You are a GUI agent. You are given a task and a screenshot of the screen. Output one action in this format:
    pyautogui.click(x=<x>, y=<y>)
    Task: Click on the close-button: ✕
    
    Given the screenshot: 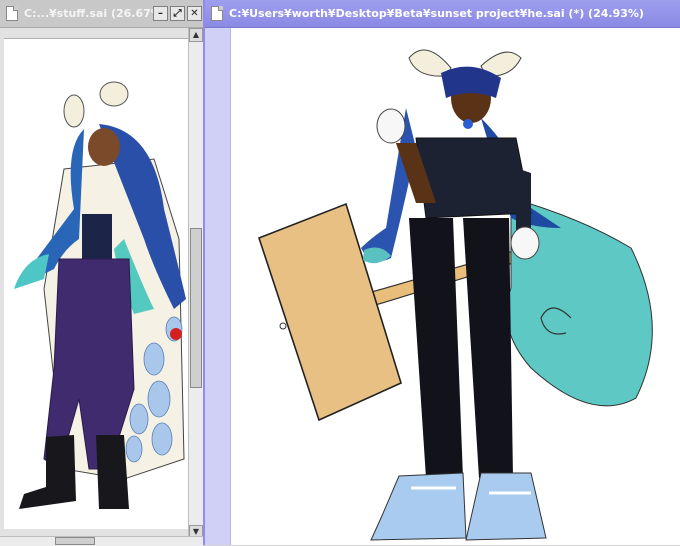 What is the action you would take?
    pyautogui.click(x=194, y=13)
    